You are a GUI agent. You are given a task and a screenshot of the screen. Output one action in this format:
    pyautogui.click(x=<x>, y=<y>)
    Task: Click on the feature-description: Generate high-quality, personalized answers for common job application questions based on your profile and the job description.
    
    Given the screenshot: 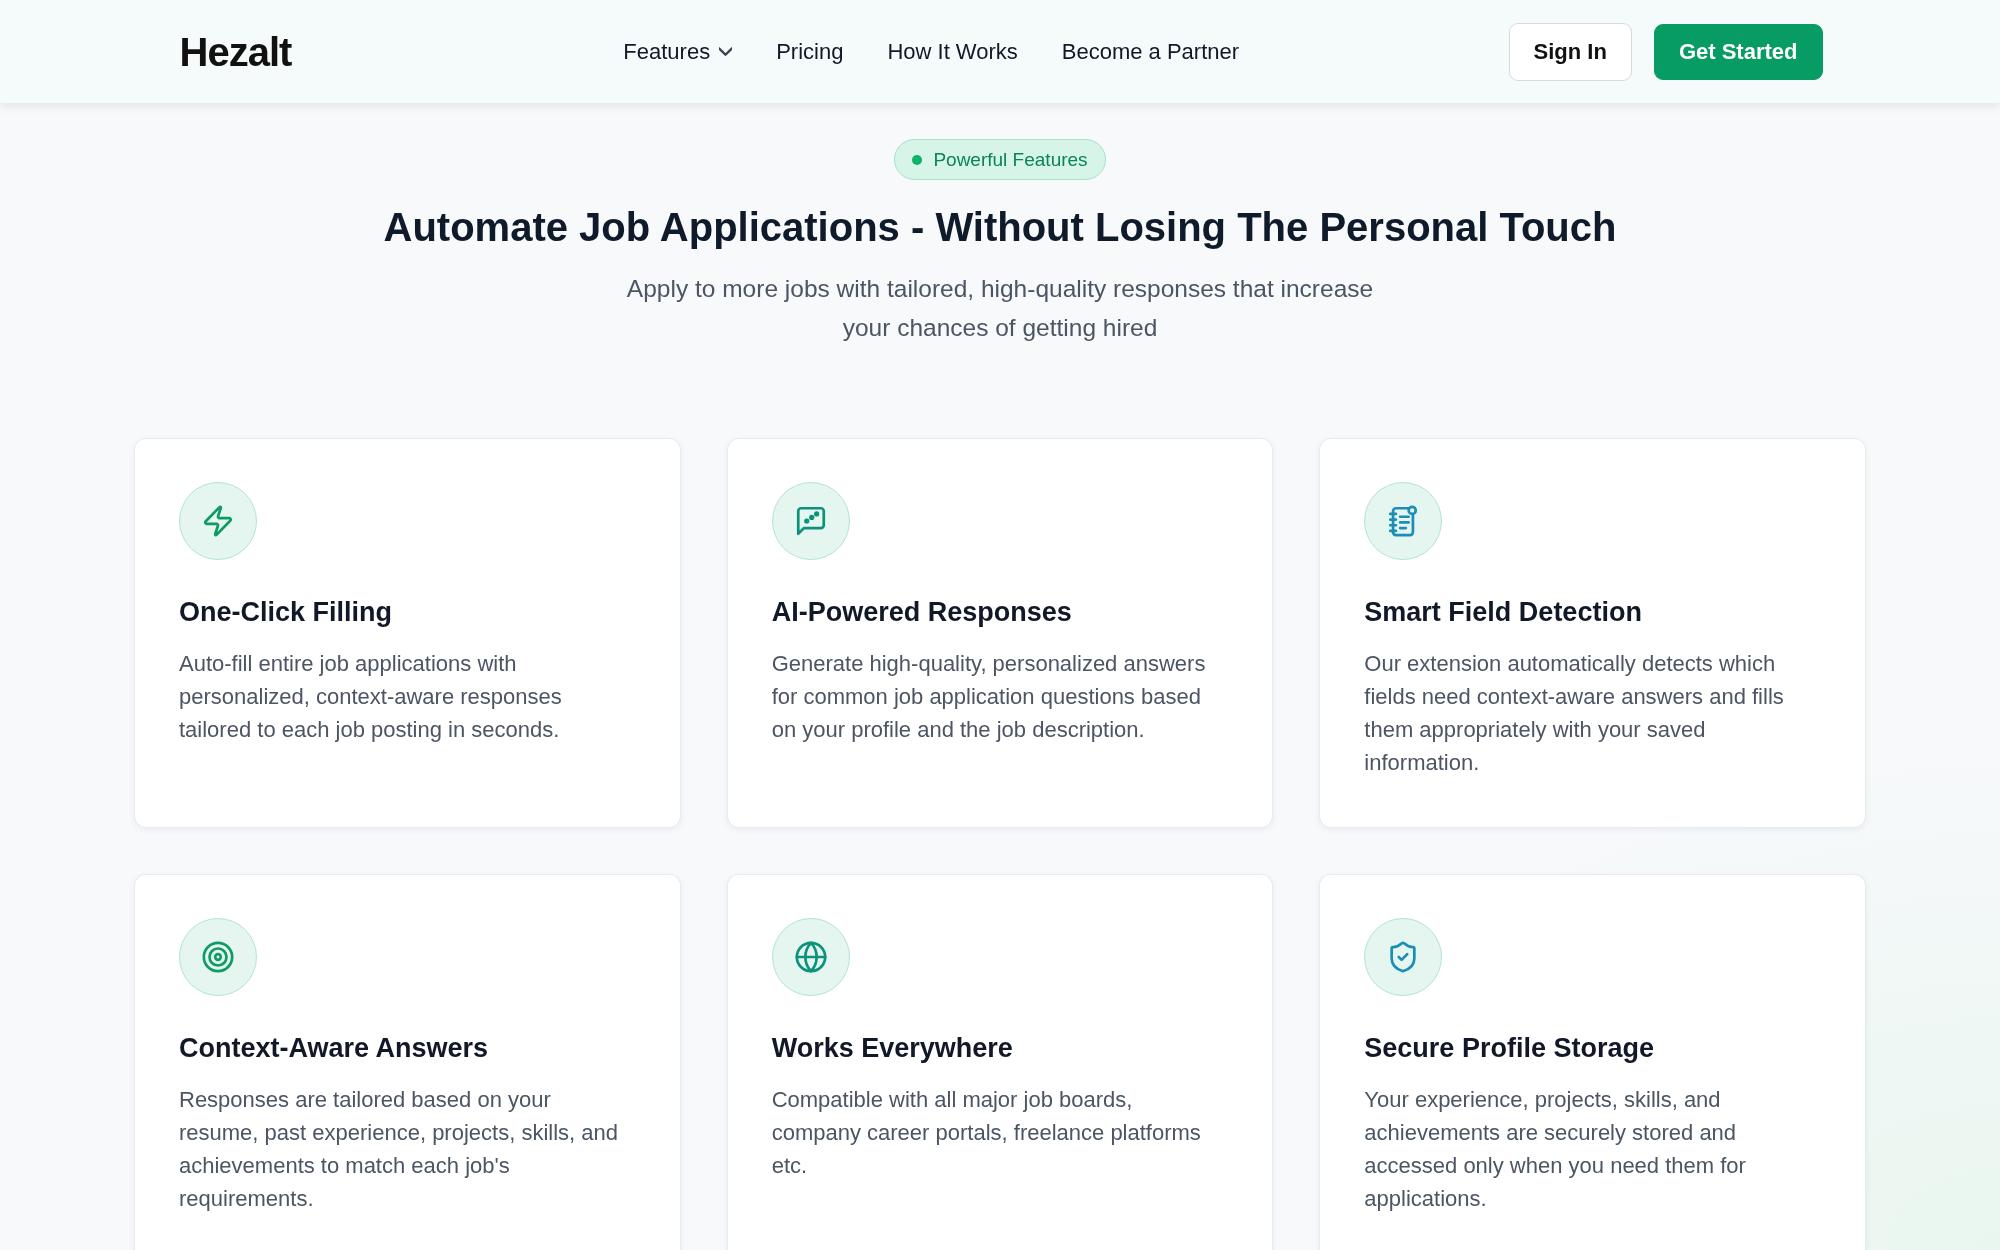 What is the action you would take?
    pyautogui.click(x=989, y=697)
    